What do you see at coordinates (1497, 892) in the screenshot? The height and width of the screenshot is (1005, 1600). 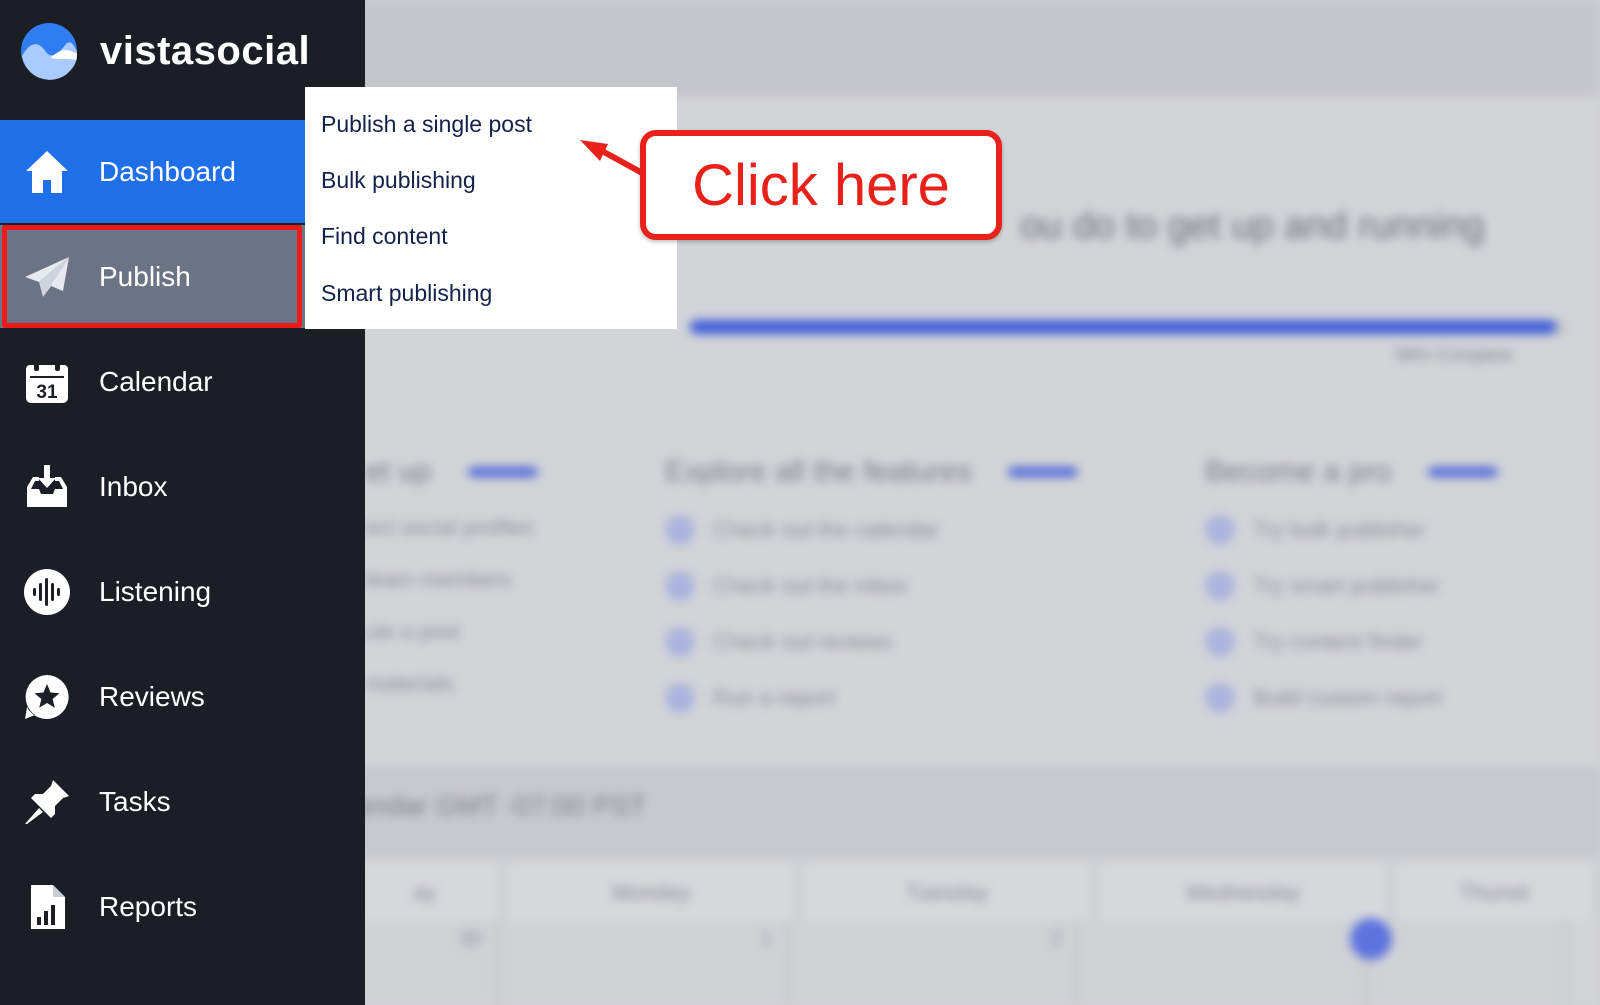 I see `calendar-day: Thursd` at bounding box center [1497, 892].